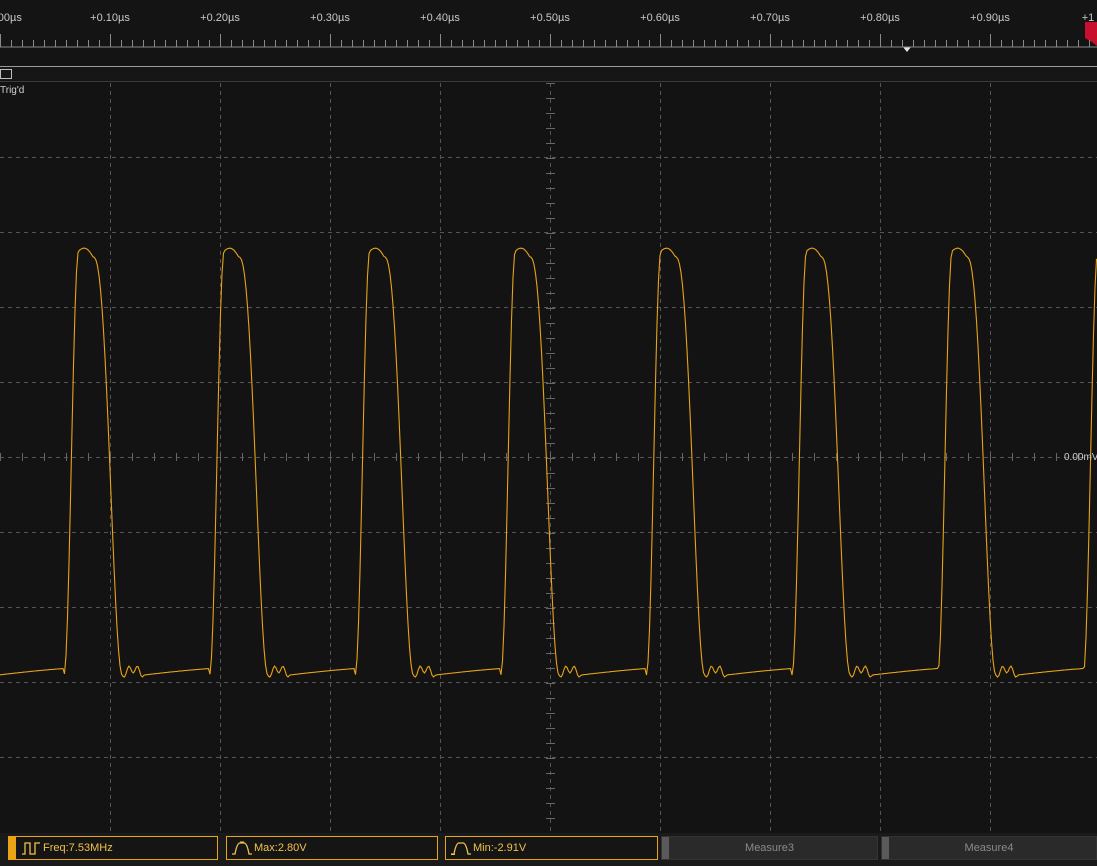  Describe the element at coordinates (242, 848) in the screenshot. I see `max-pulse-icon` at that location.